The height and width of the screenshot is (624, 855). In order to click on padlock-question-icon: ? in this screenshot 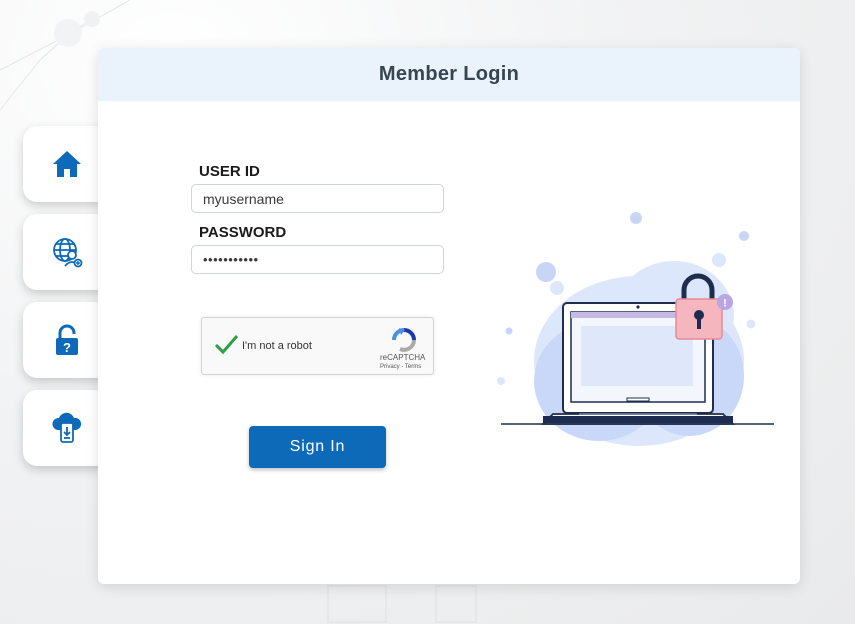, I will do `click(67, 340)`.